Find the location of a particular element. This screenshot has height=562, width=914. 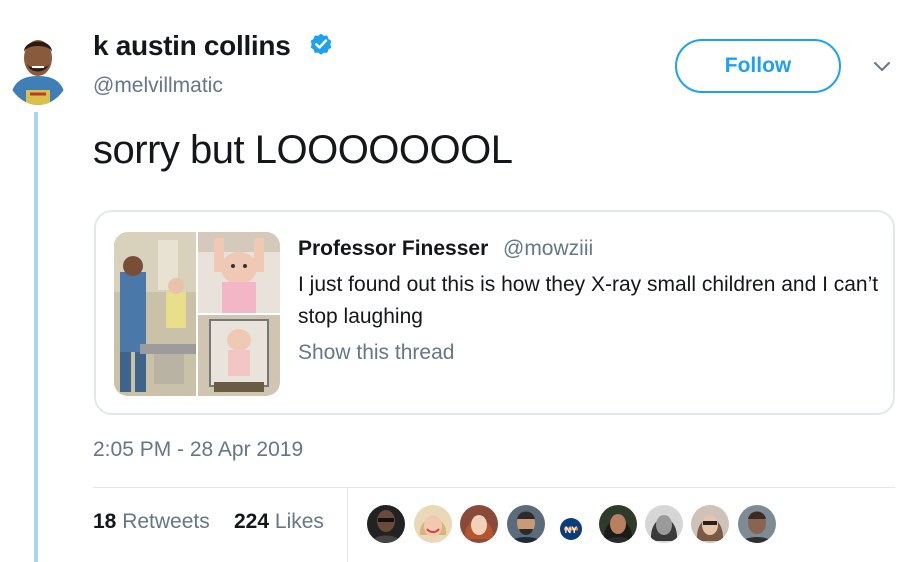

stats-divider is located at coordinates (494, 487).